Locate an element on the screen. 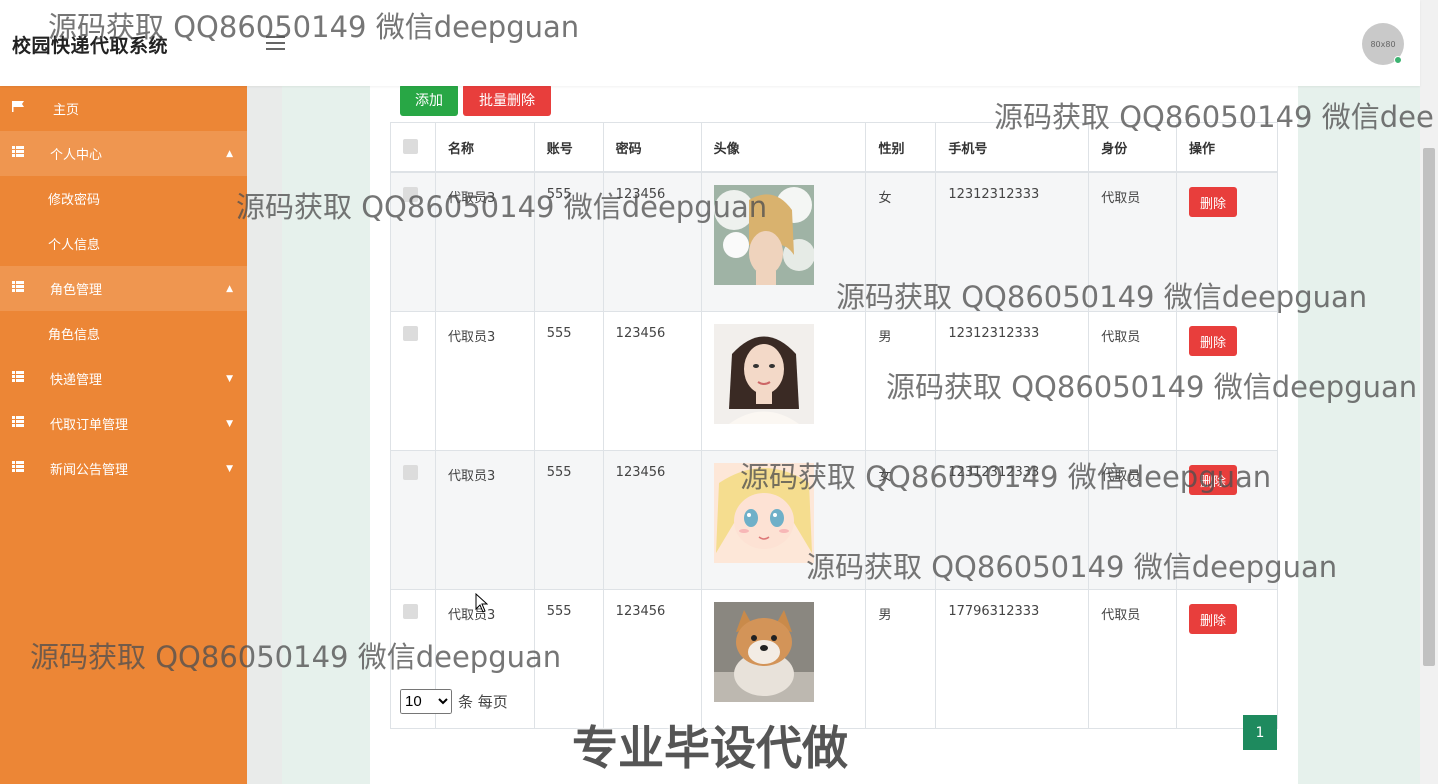 The height and width of the screenshot is (784, 1438). column-header: 手机号 is located at coordinates (1012, 147).